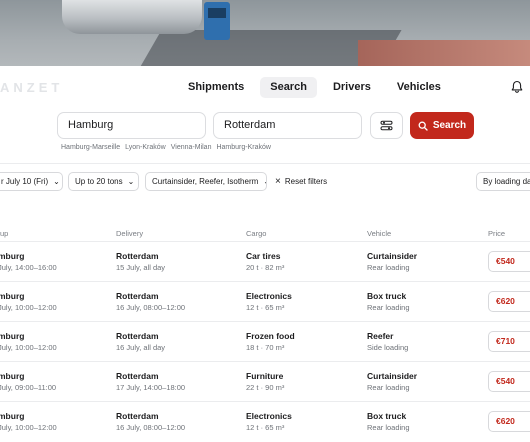 This screenshot has height=442, width=530. Describe the element at coordinates (287, 125) in the screenshot. I see `destination-input: Rotterdam` at that location.